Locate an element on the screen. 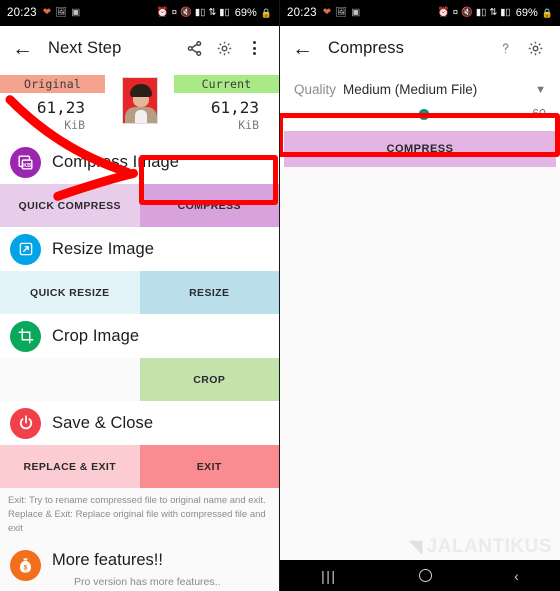  quality-row: Quality Medium (Medium File) ▼ is located at coordinates (420, 85).